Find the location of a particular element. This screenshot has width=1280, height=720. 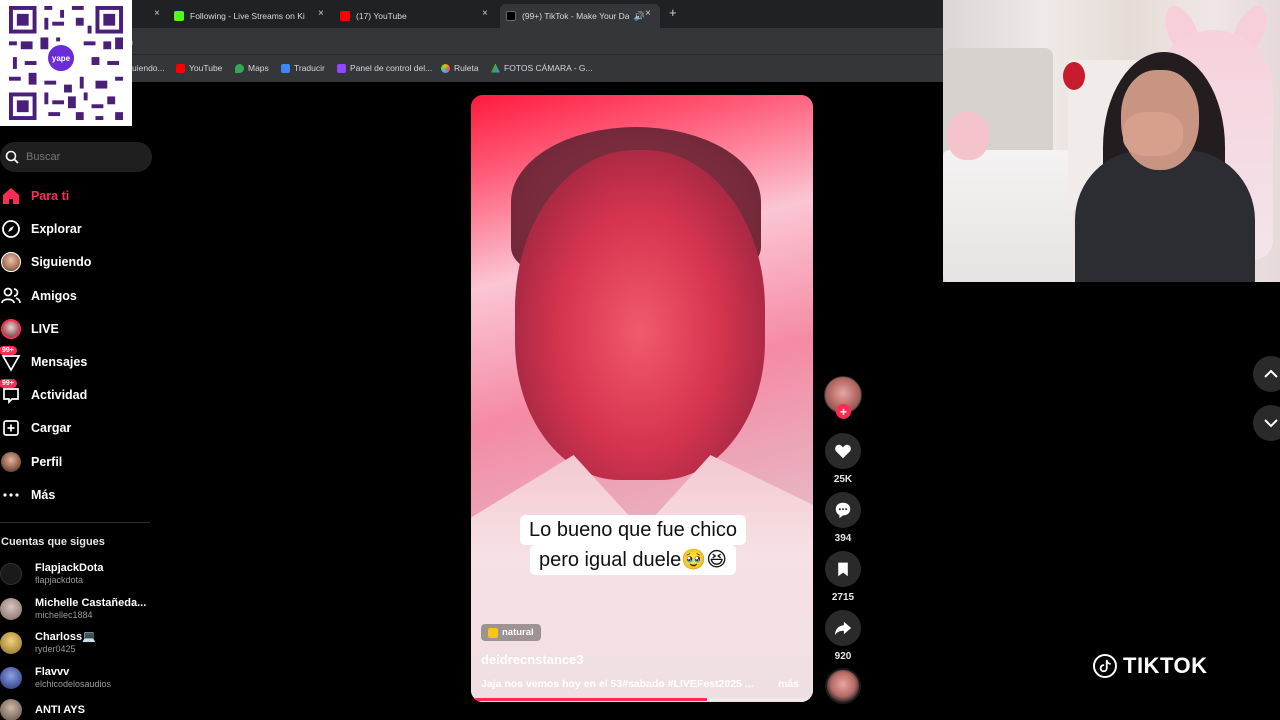

like-button is located at coordinates (843, 451).